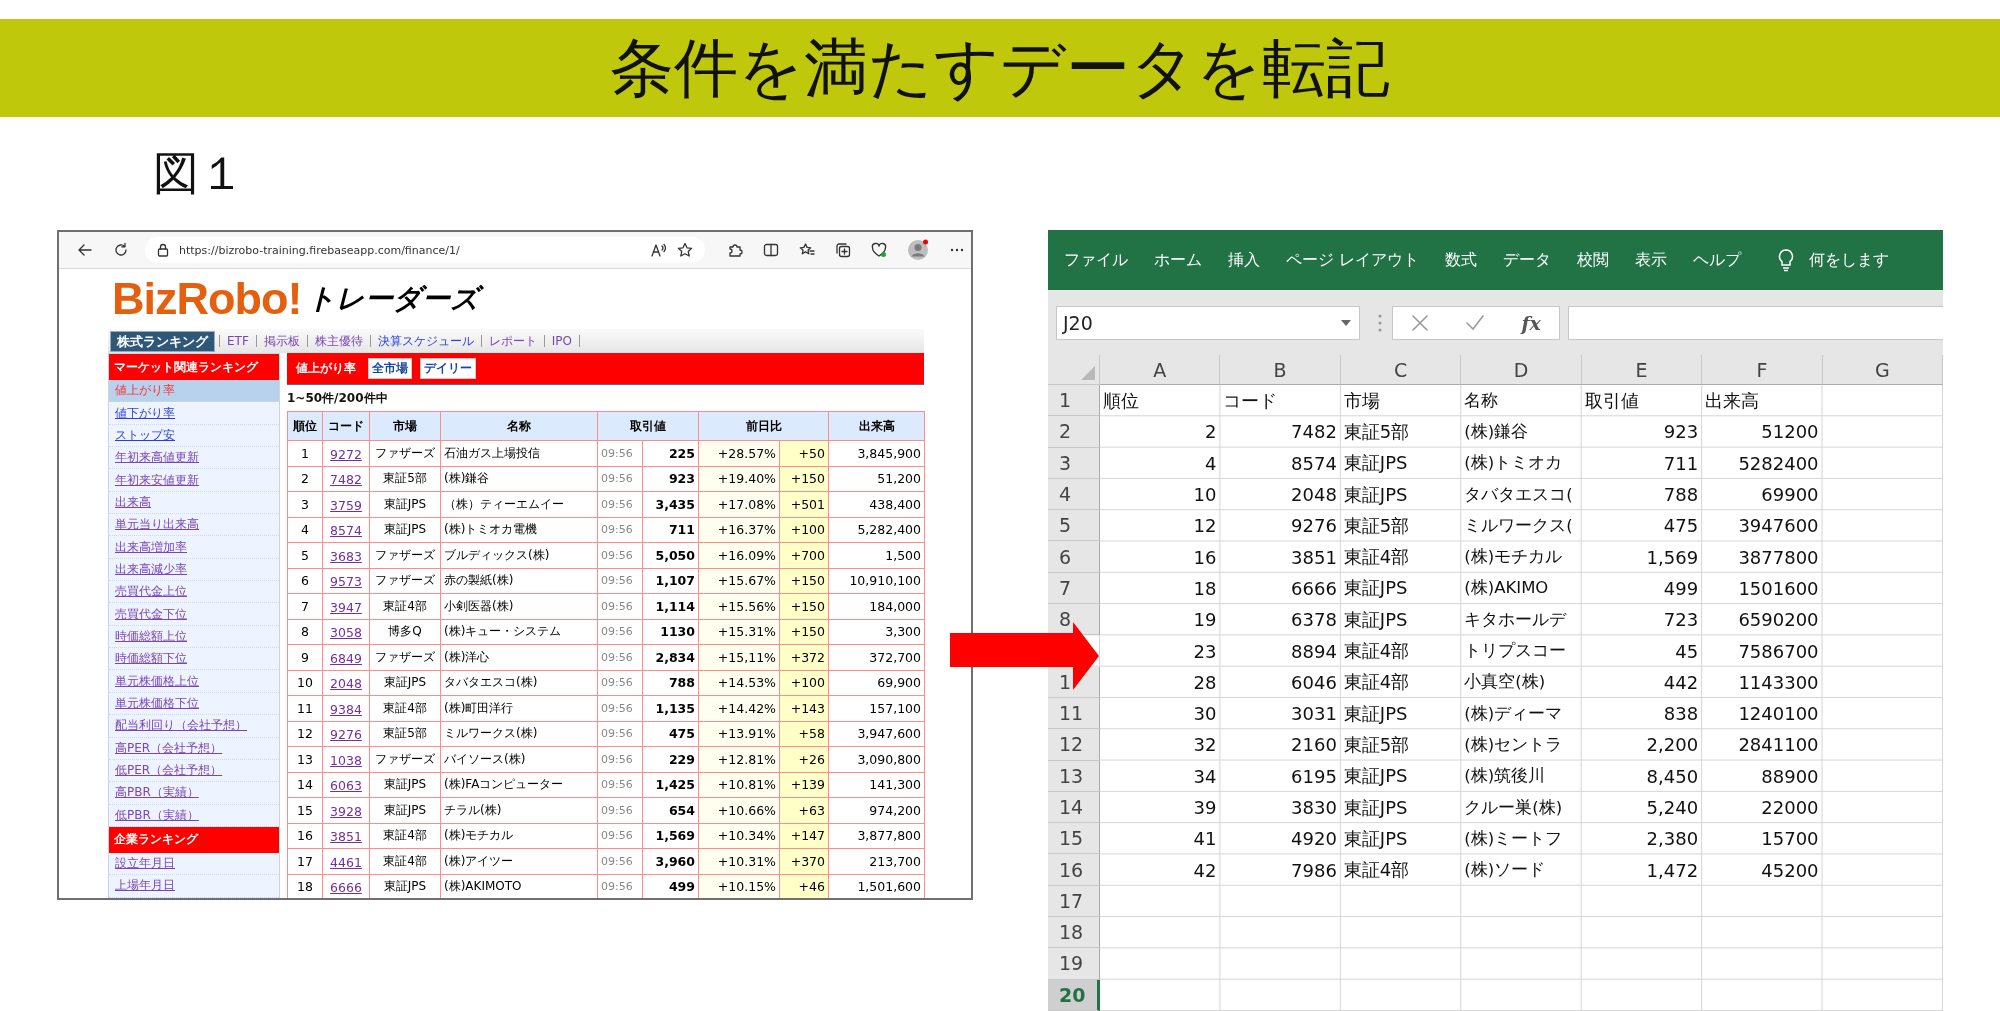 The width and height of the screenshot is (2000, 1011). I want to click on row-header: 18, so click(1074, 933).